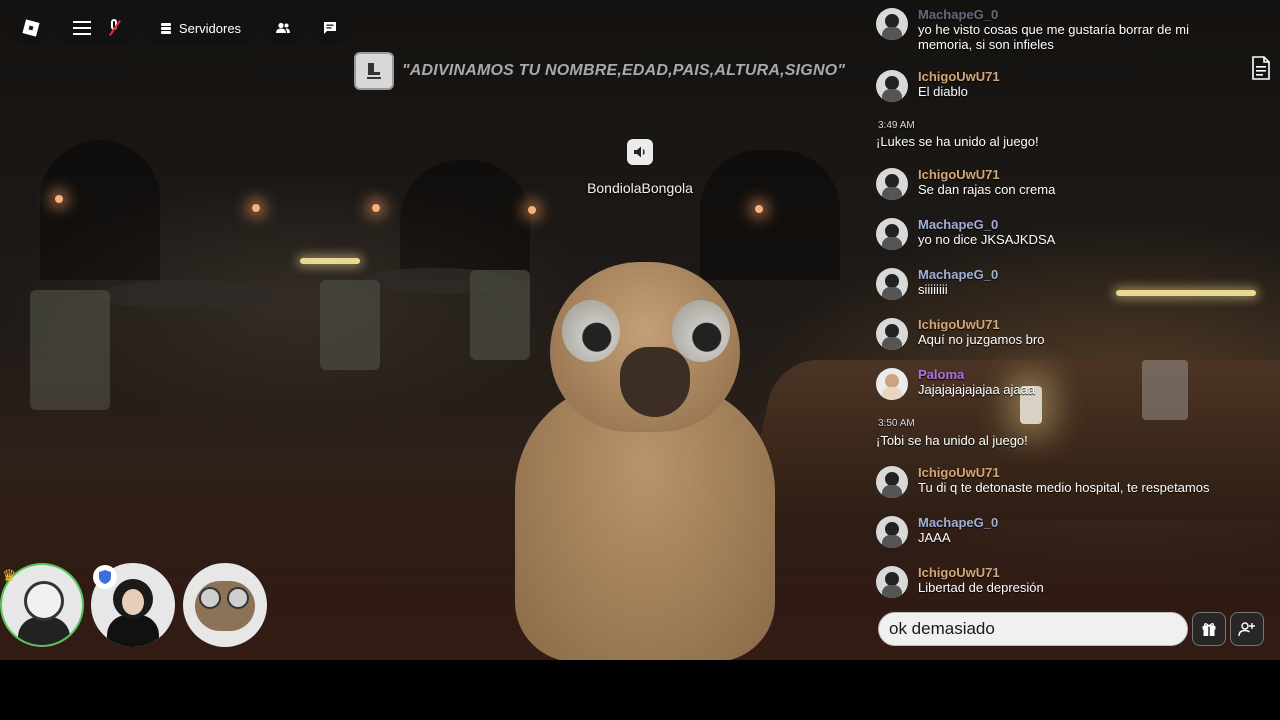 The image size is (1280, 720). I want to click on hamburger-menu-icon, so click(82, 28).